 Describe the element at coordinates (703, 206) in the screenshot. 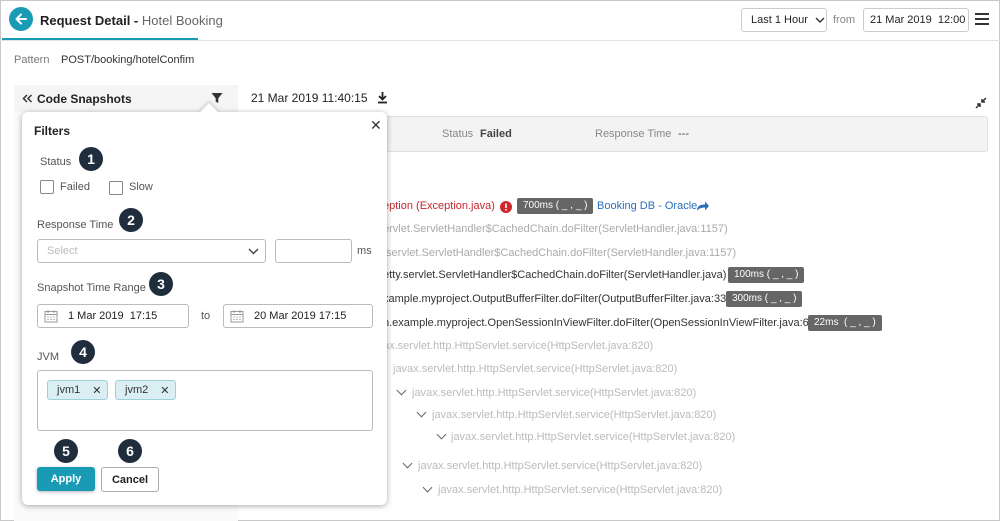

I see `share-arrow-icon` at that location.